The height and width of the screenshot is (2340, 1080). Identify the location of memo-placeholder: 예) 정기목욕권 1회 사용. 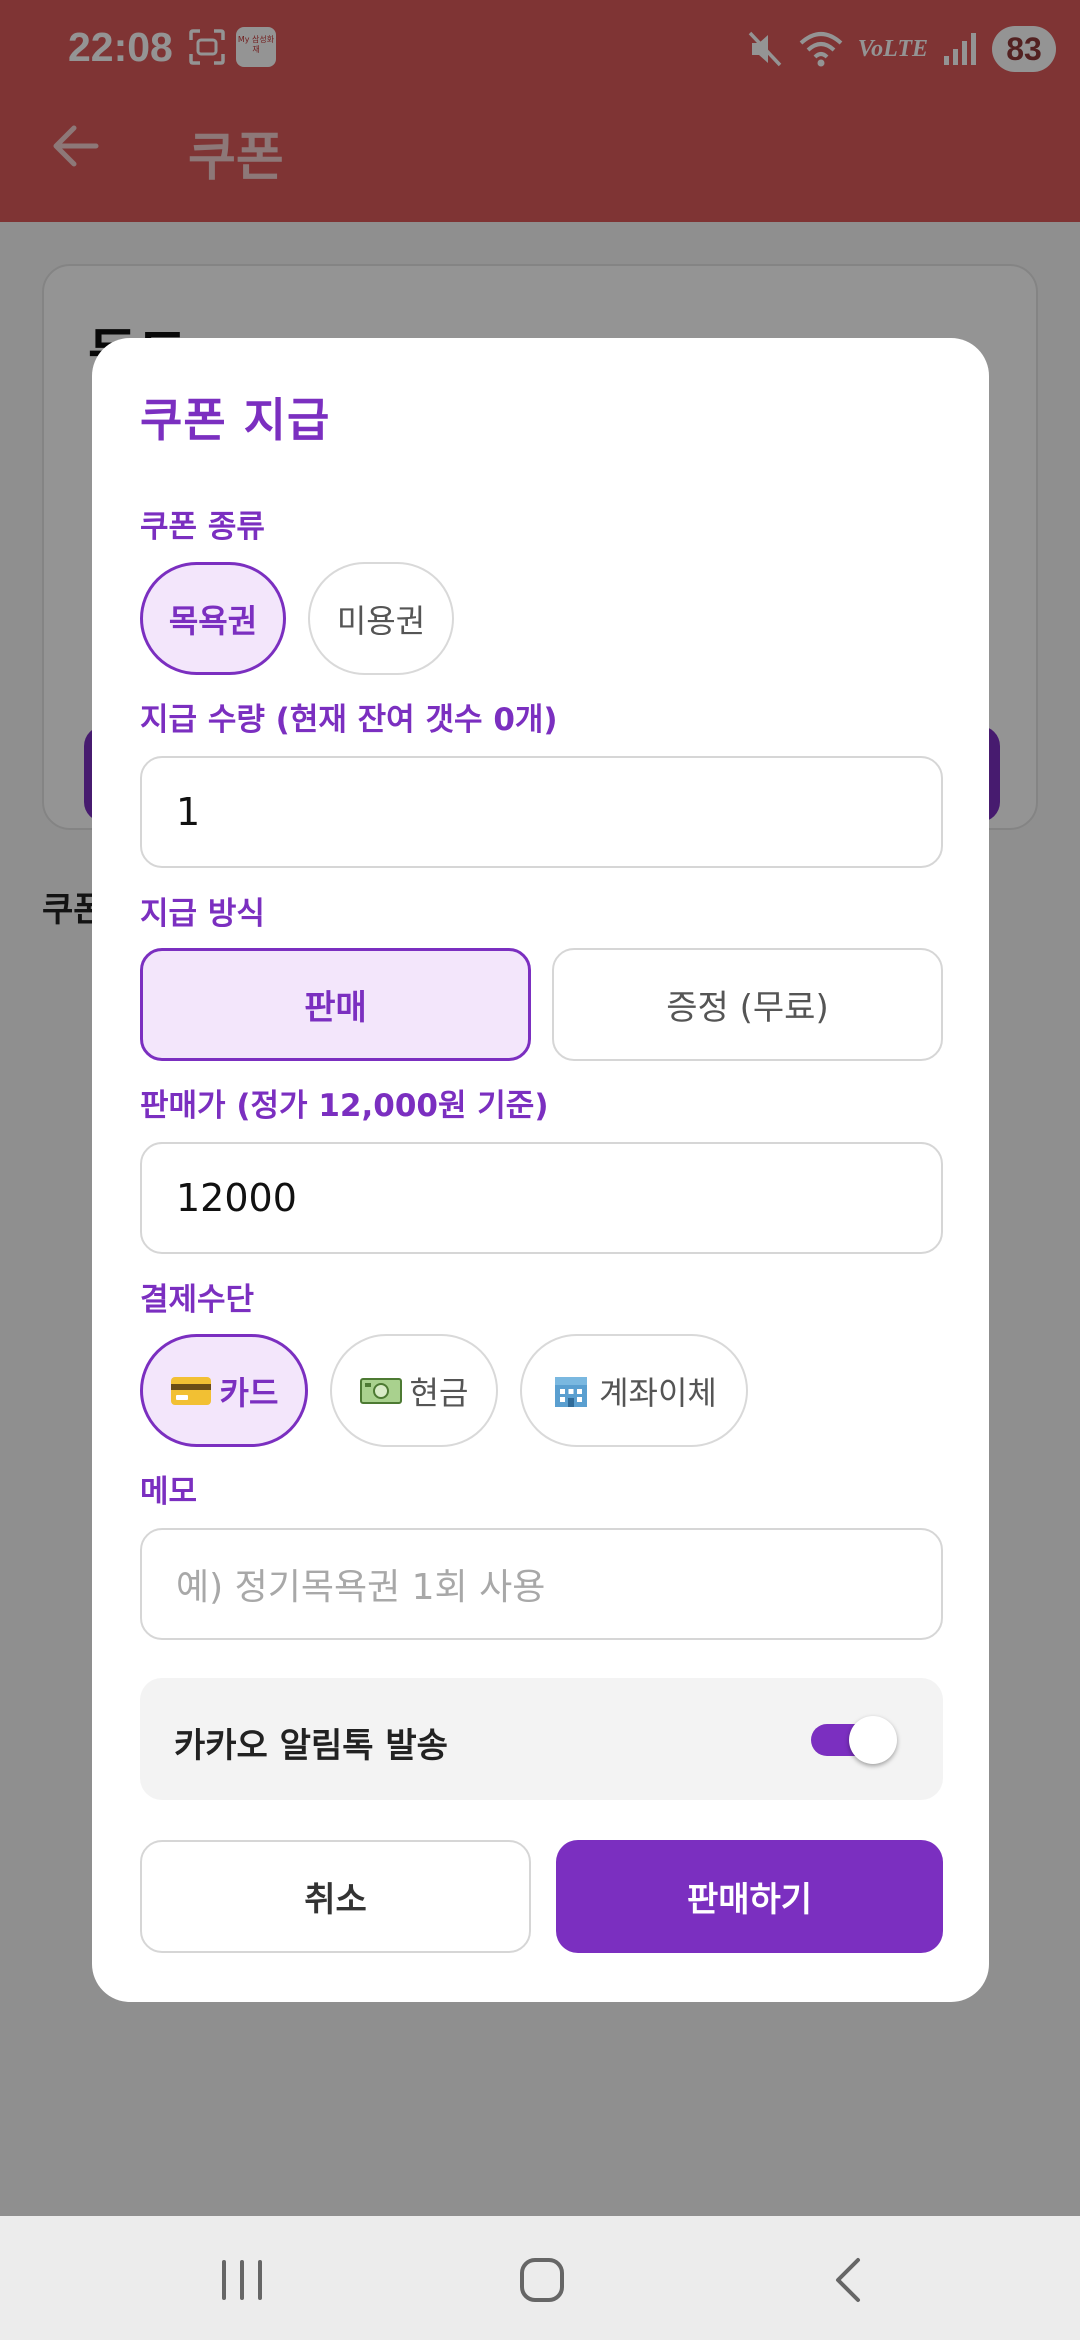
(361, 1587).